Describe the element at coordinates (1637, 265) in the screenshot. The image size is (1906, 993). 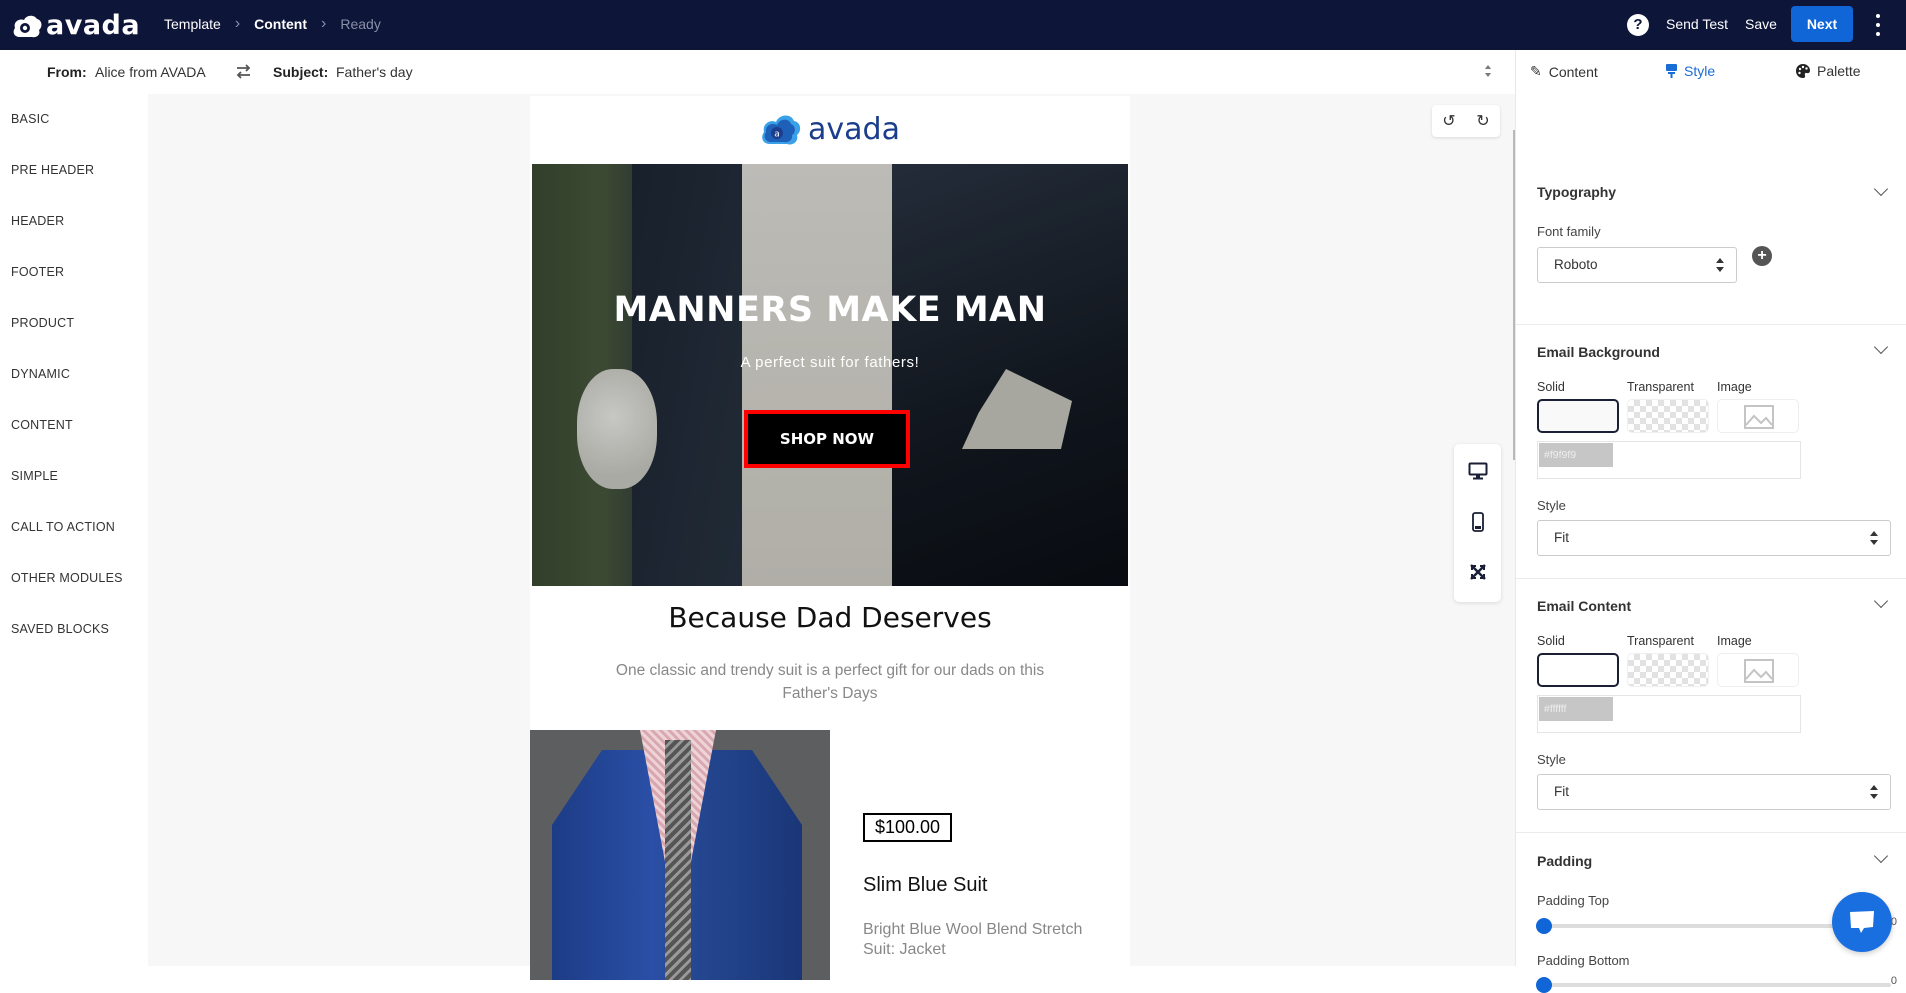
I see `font-family-select: Roboto` at that location.